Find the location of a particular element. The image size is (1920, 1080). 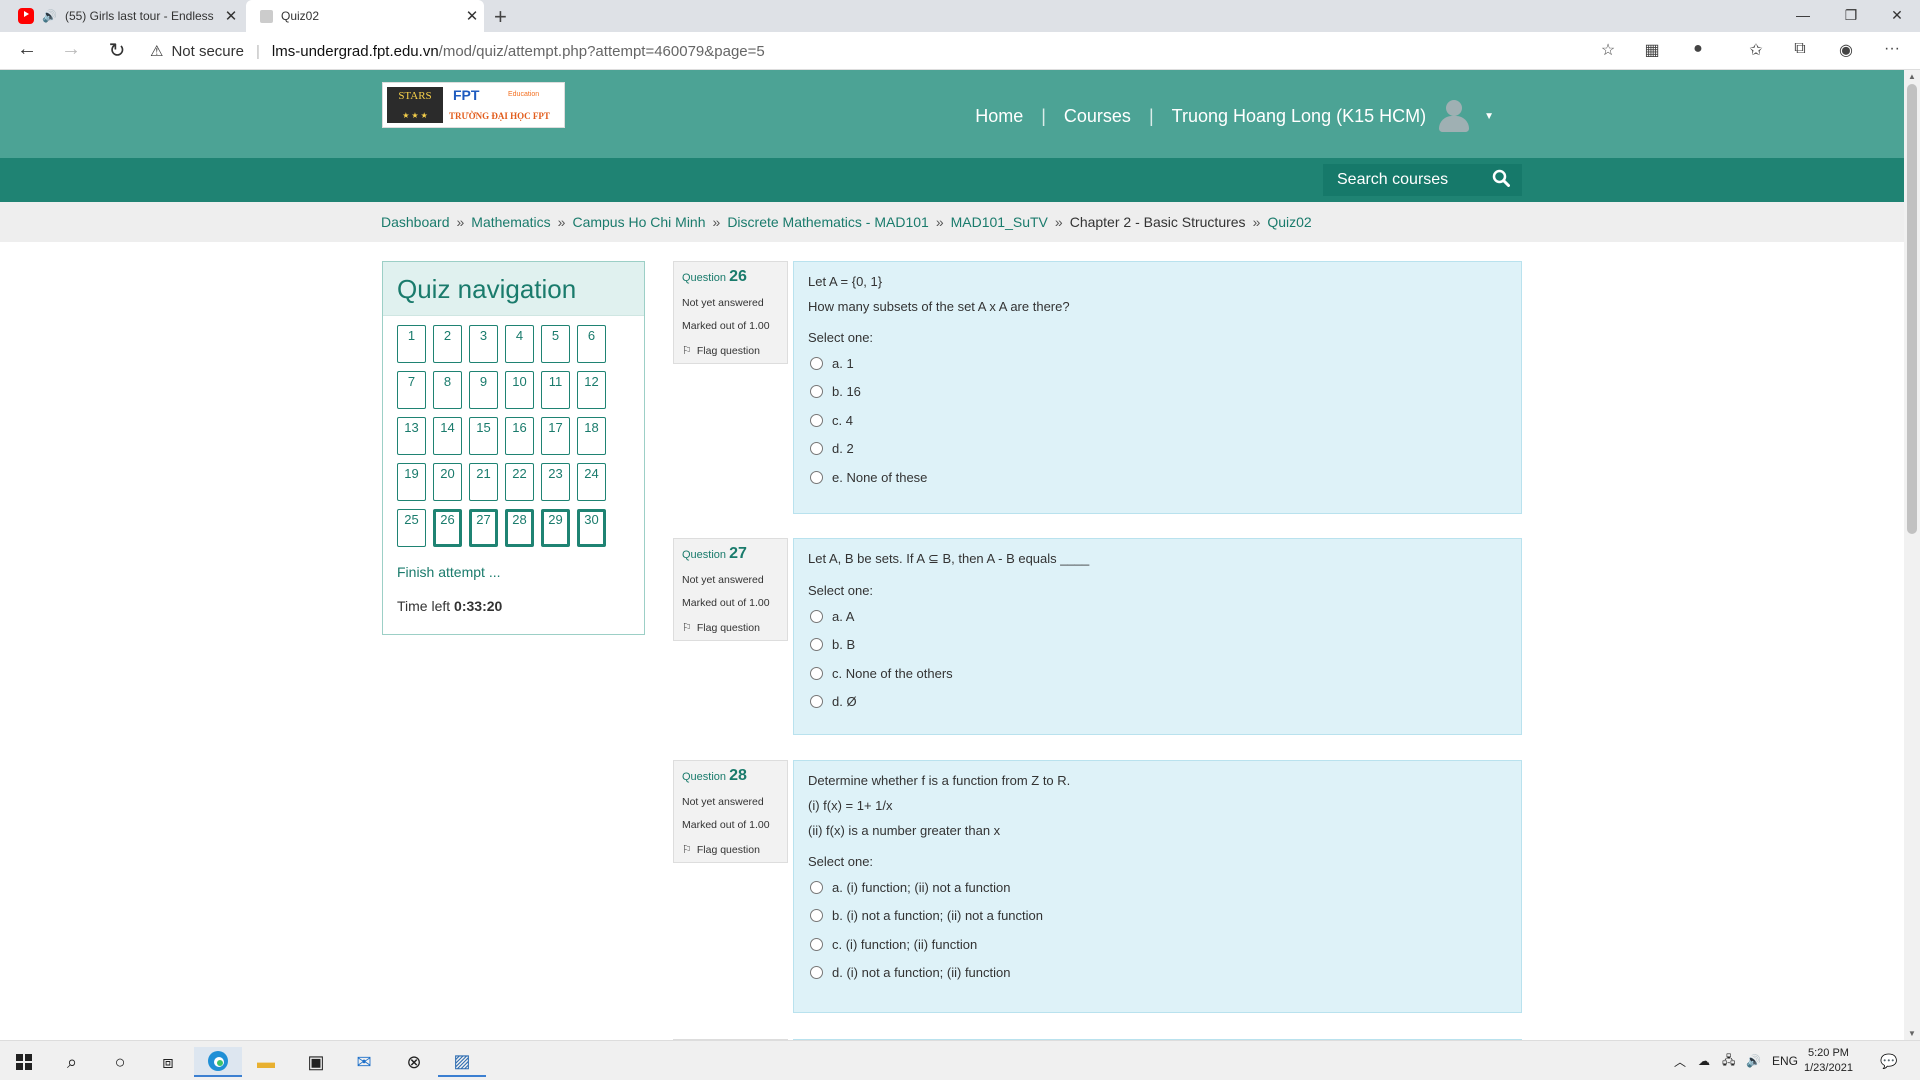

quiz-nav-button: 1 is located at coordinates (411, 344).